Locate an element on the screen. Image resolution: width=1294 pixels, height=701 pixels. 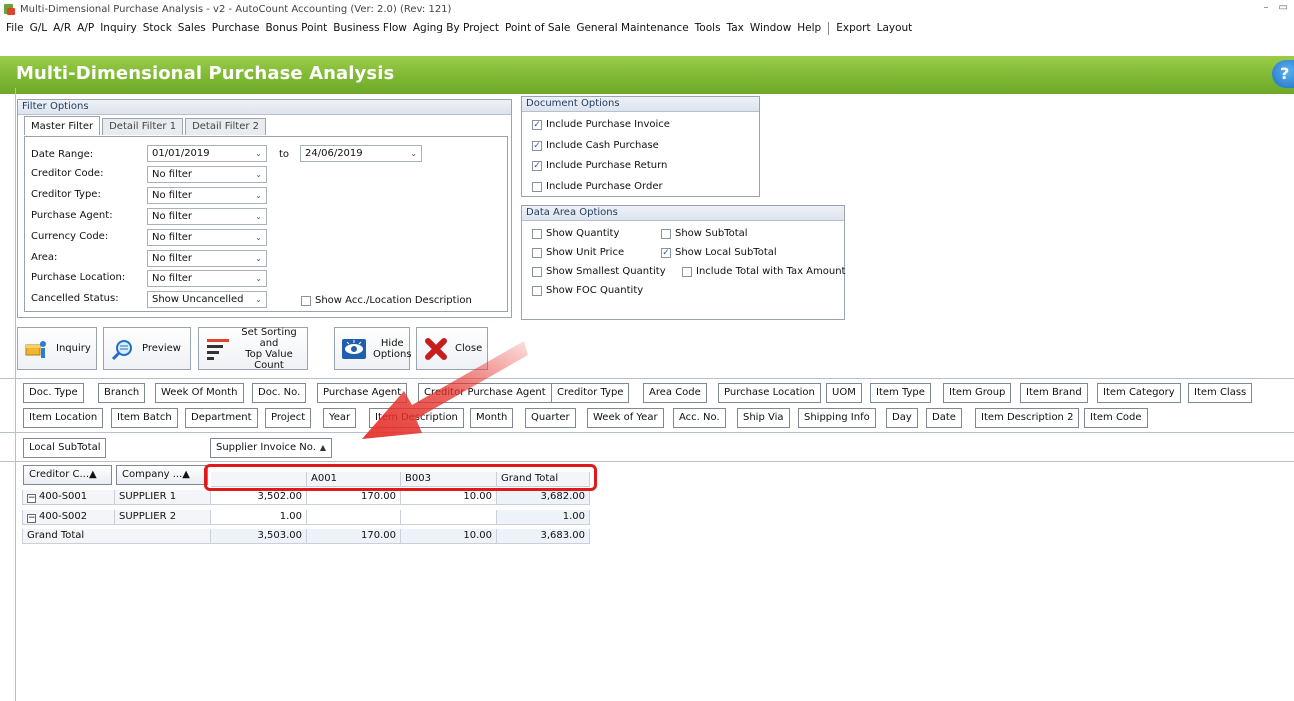
menu-window: Window is located at coordinates (770, 28).